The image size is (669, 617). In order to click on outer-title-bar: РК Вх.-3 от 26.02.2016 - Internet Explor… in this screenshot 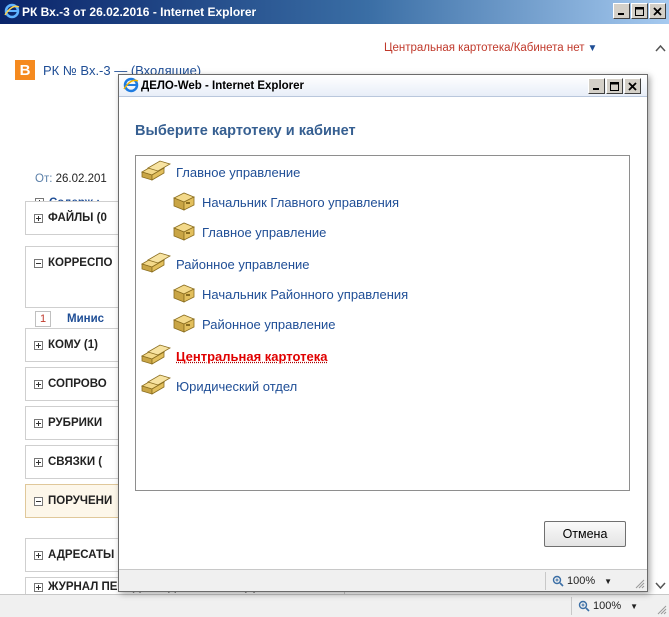, I will do `click(334, 12)`.